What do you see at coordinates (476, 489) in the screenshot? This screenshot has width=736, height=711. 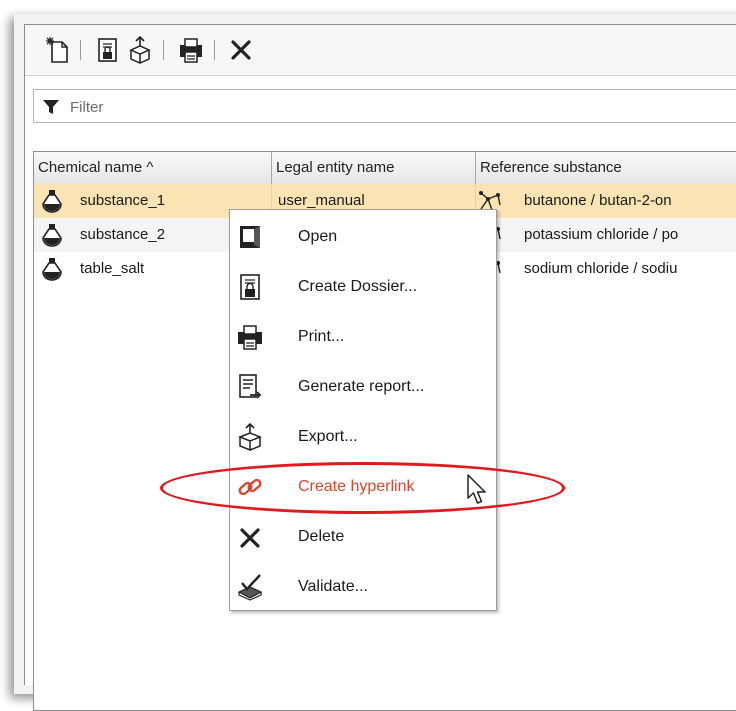 I see `mouse-cursor-icon` at bounding box center [476, 489].